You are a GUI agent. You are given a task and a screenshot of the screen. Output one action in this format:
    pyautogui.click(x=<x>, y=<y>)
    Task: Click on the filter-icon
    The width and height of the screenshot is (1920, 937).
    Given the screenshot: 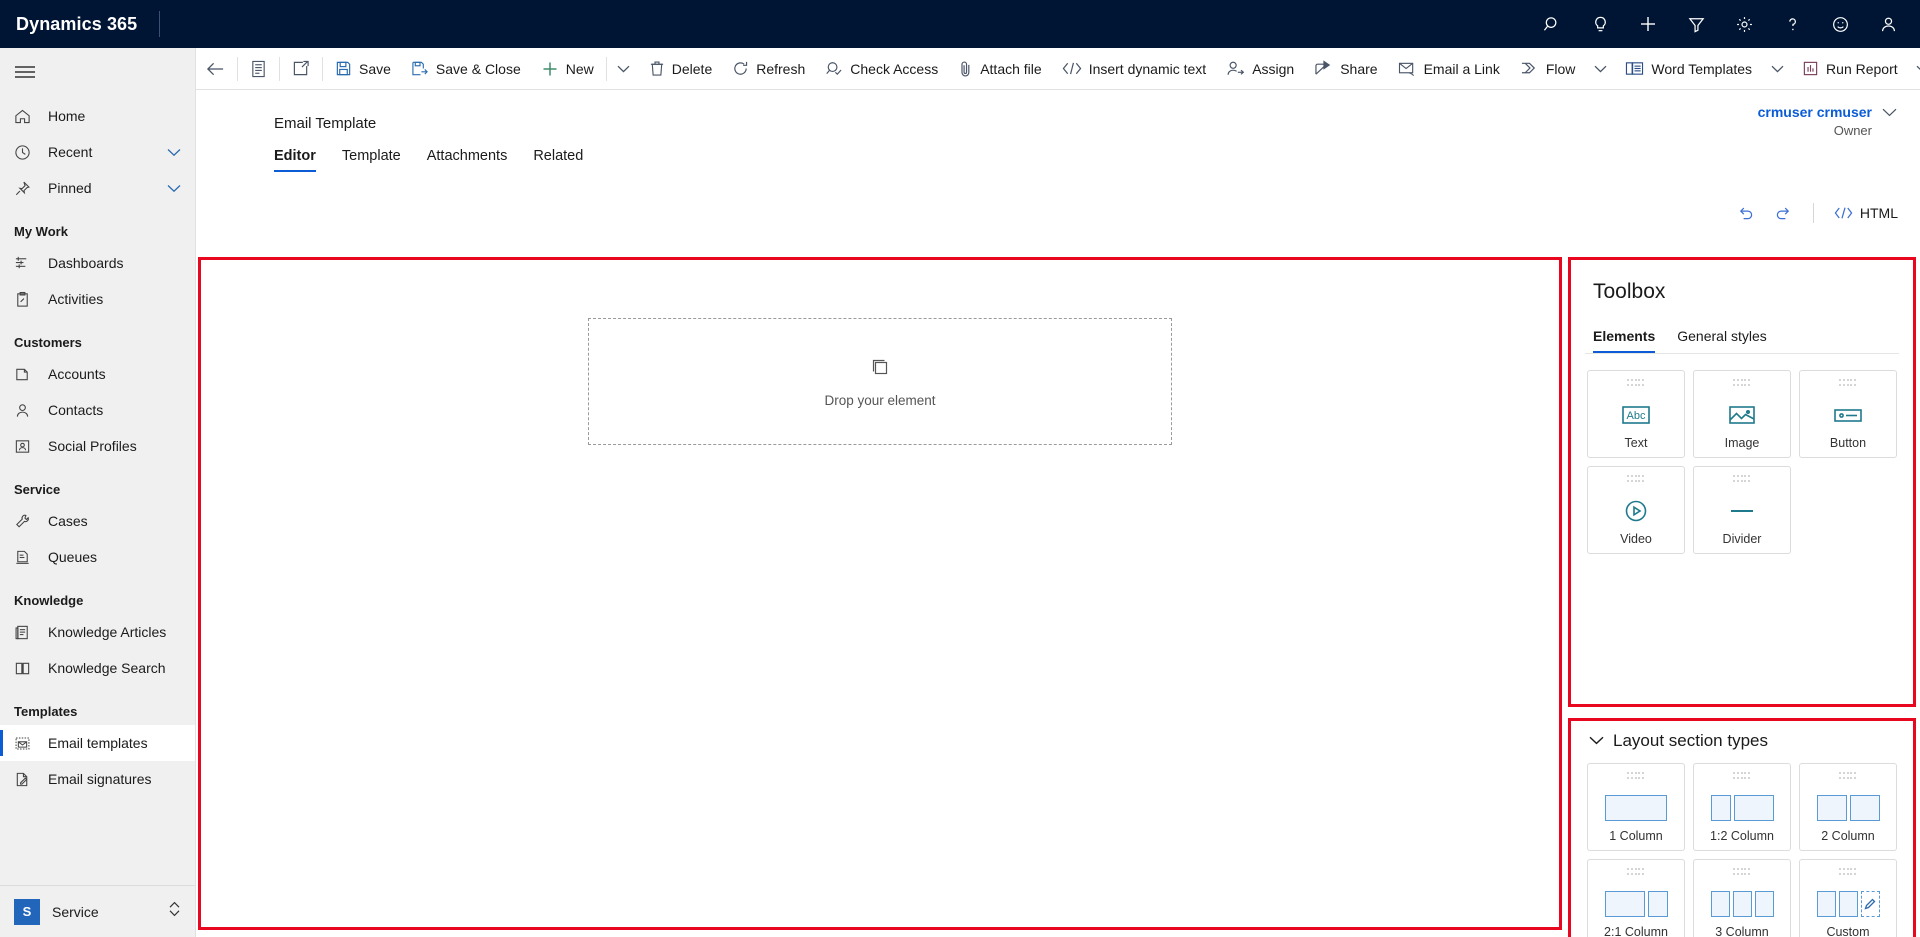 What is the action you would take?
    pyautogui.click(x=1696, y=24)
    